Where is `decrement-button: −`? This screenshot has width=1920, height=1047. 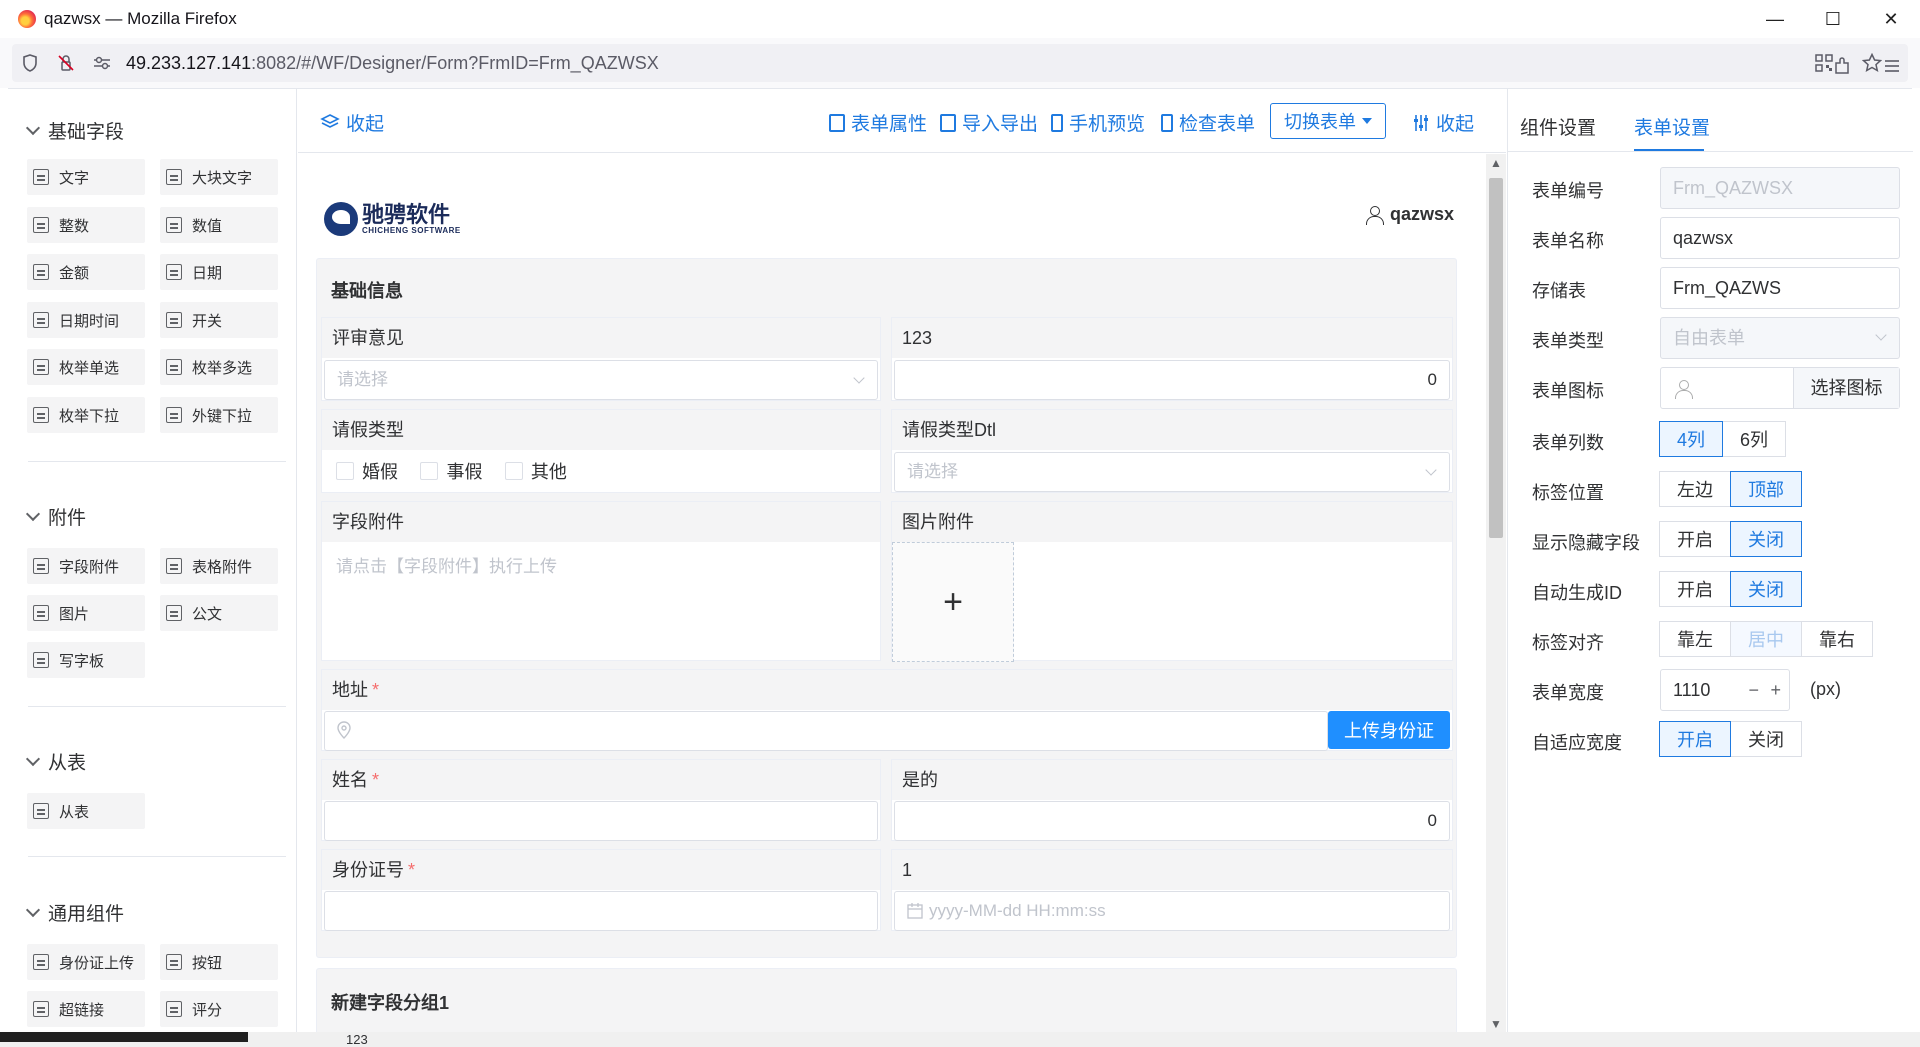
decrement-button: − is located at coordinates (1753, 690).